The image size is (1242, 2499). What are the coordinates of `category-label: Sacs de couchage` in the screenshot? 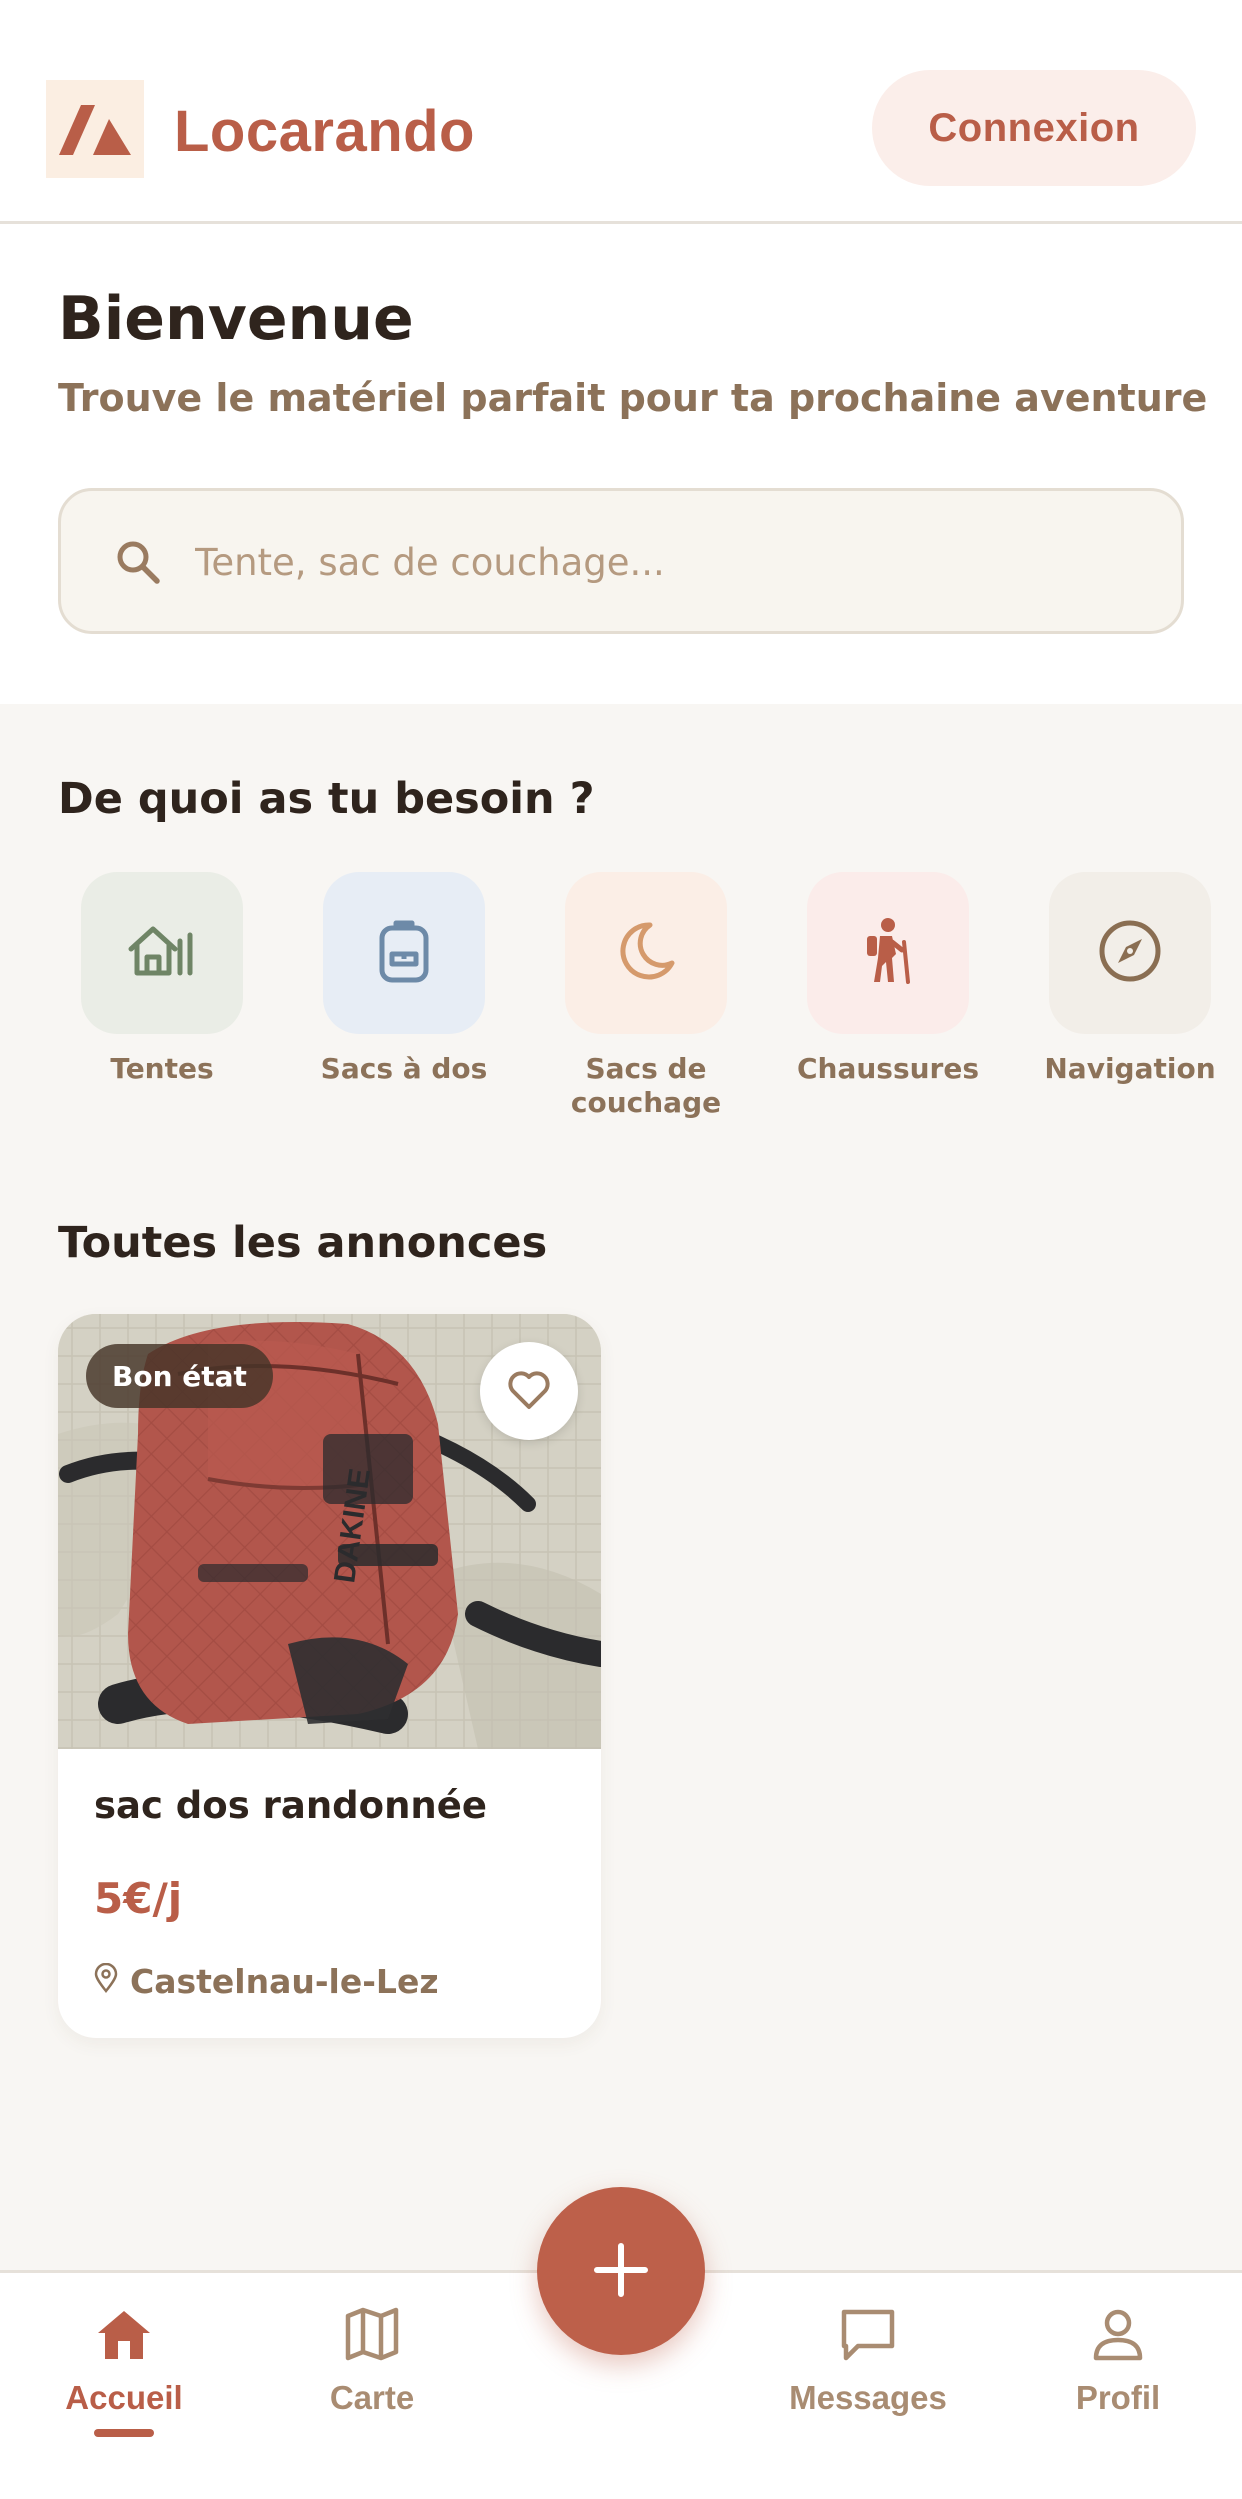 It's located at (646, 1085).